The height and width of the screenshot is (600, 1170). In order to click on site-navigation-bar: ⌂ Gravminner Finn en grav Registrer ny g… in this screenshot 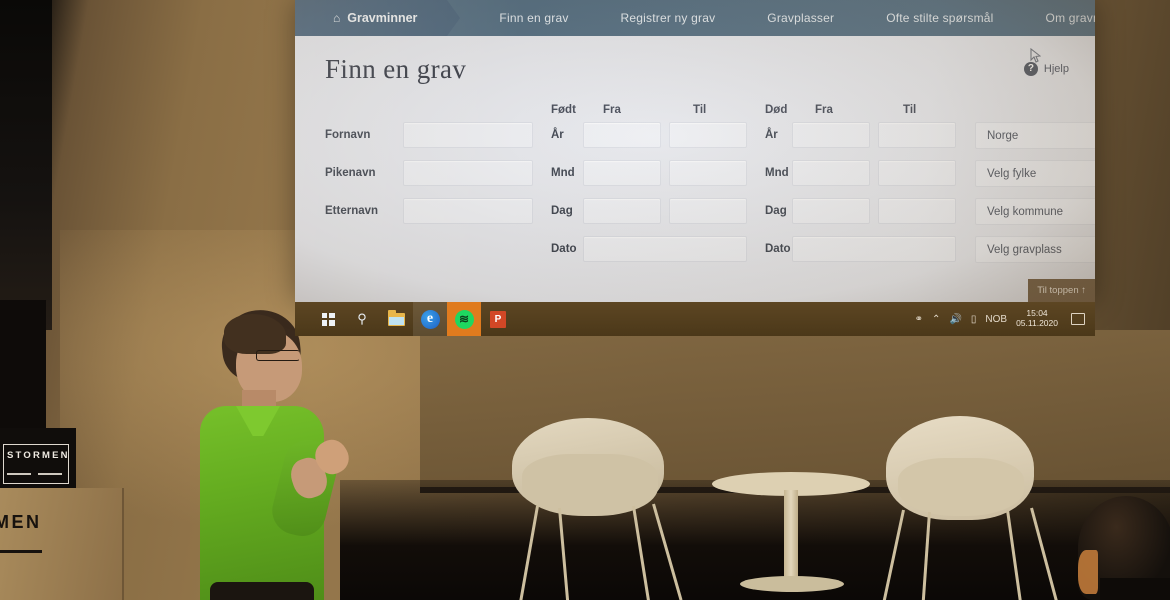, I will do `click(695, 18)`.